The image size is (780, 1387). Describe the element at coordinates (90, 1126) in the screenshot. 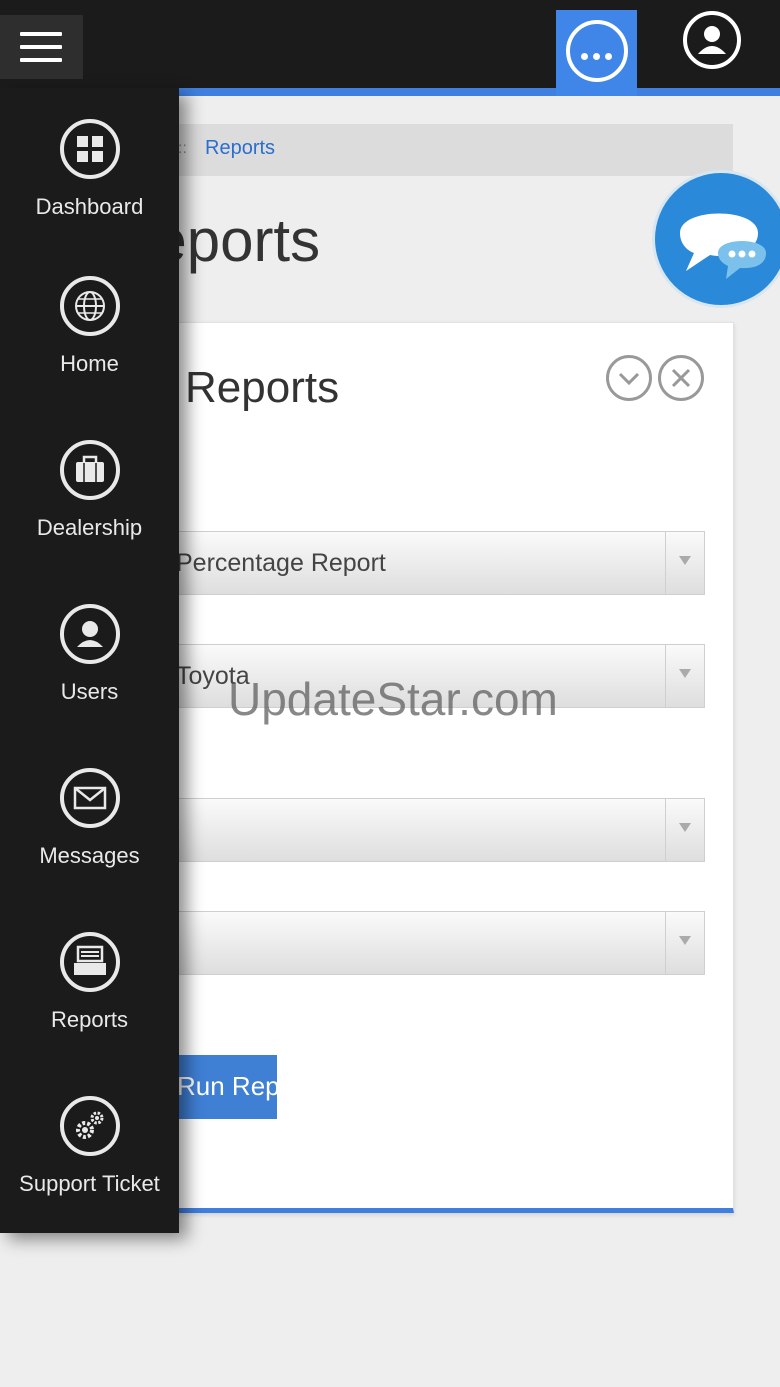

I see `gears-icon` at that location.